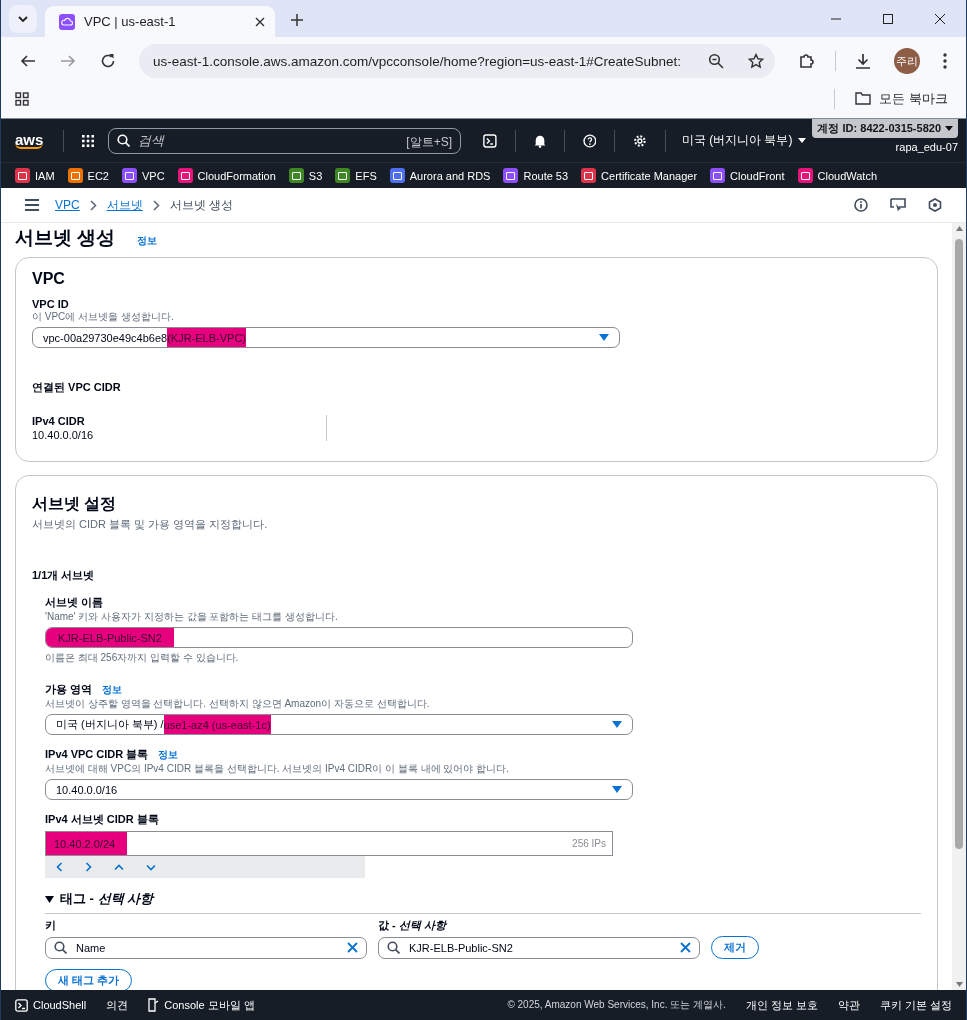  Describe the element at coordinates (907, 61) in the screenshot. I see `profile-avatar: 주리` at that location.